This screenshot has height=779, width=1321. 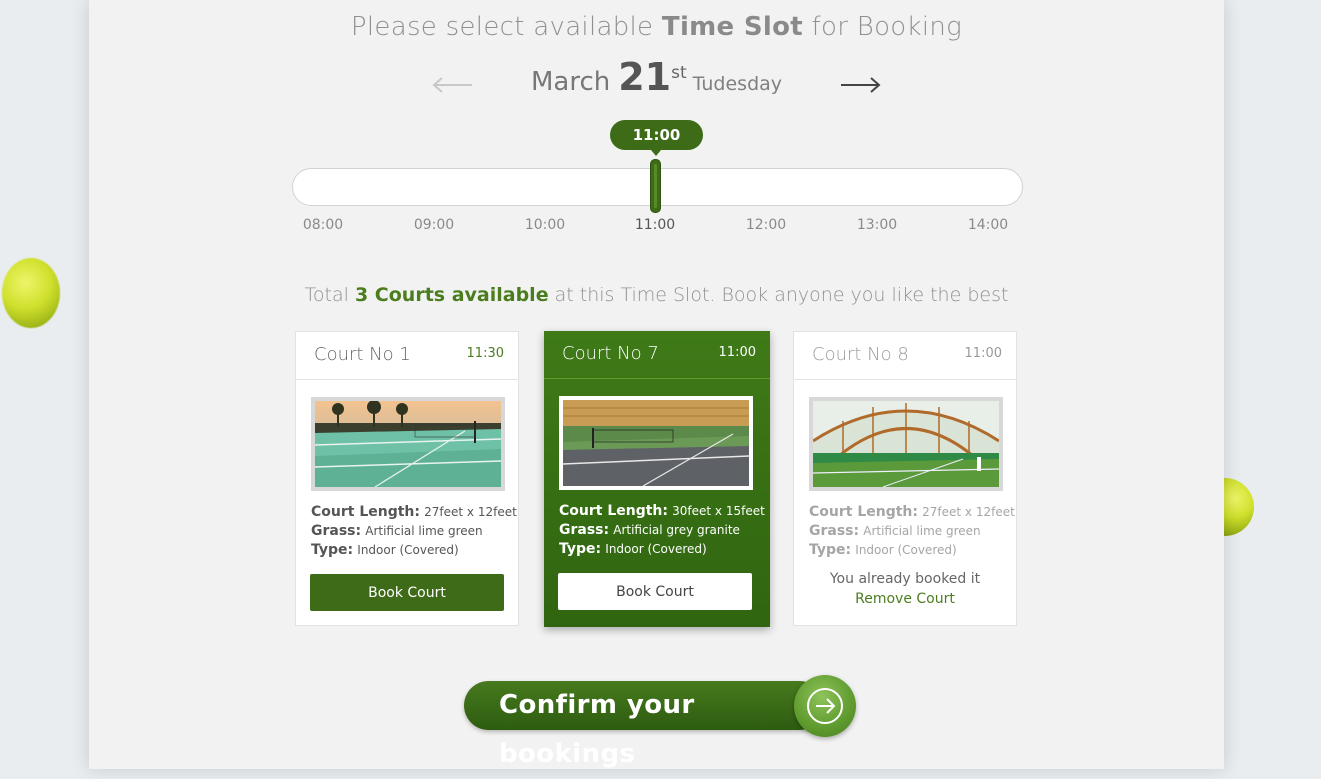 I want to click on date-day: 21, so click(x=645, y=77).